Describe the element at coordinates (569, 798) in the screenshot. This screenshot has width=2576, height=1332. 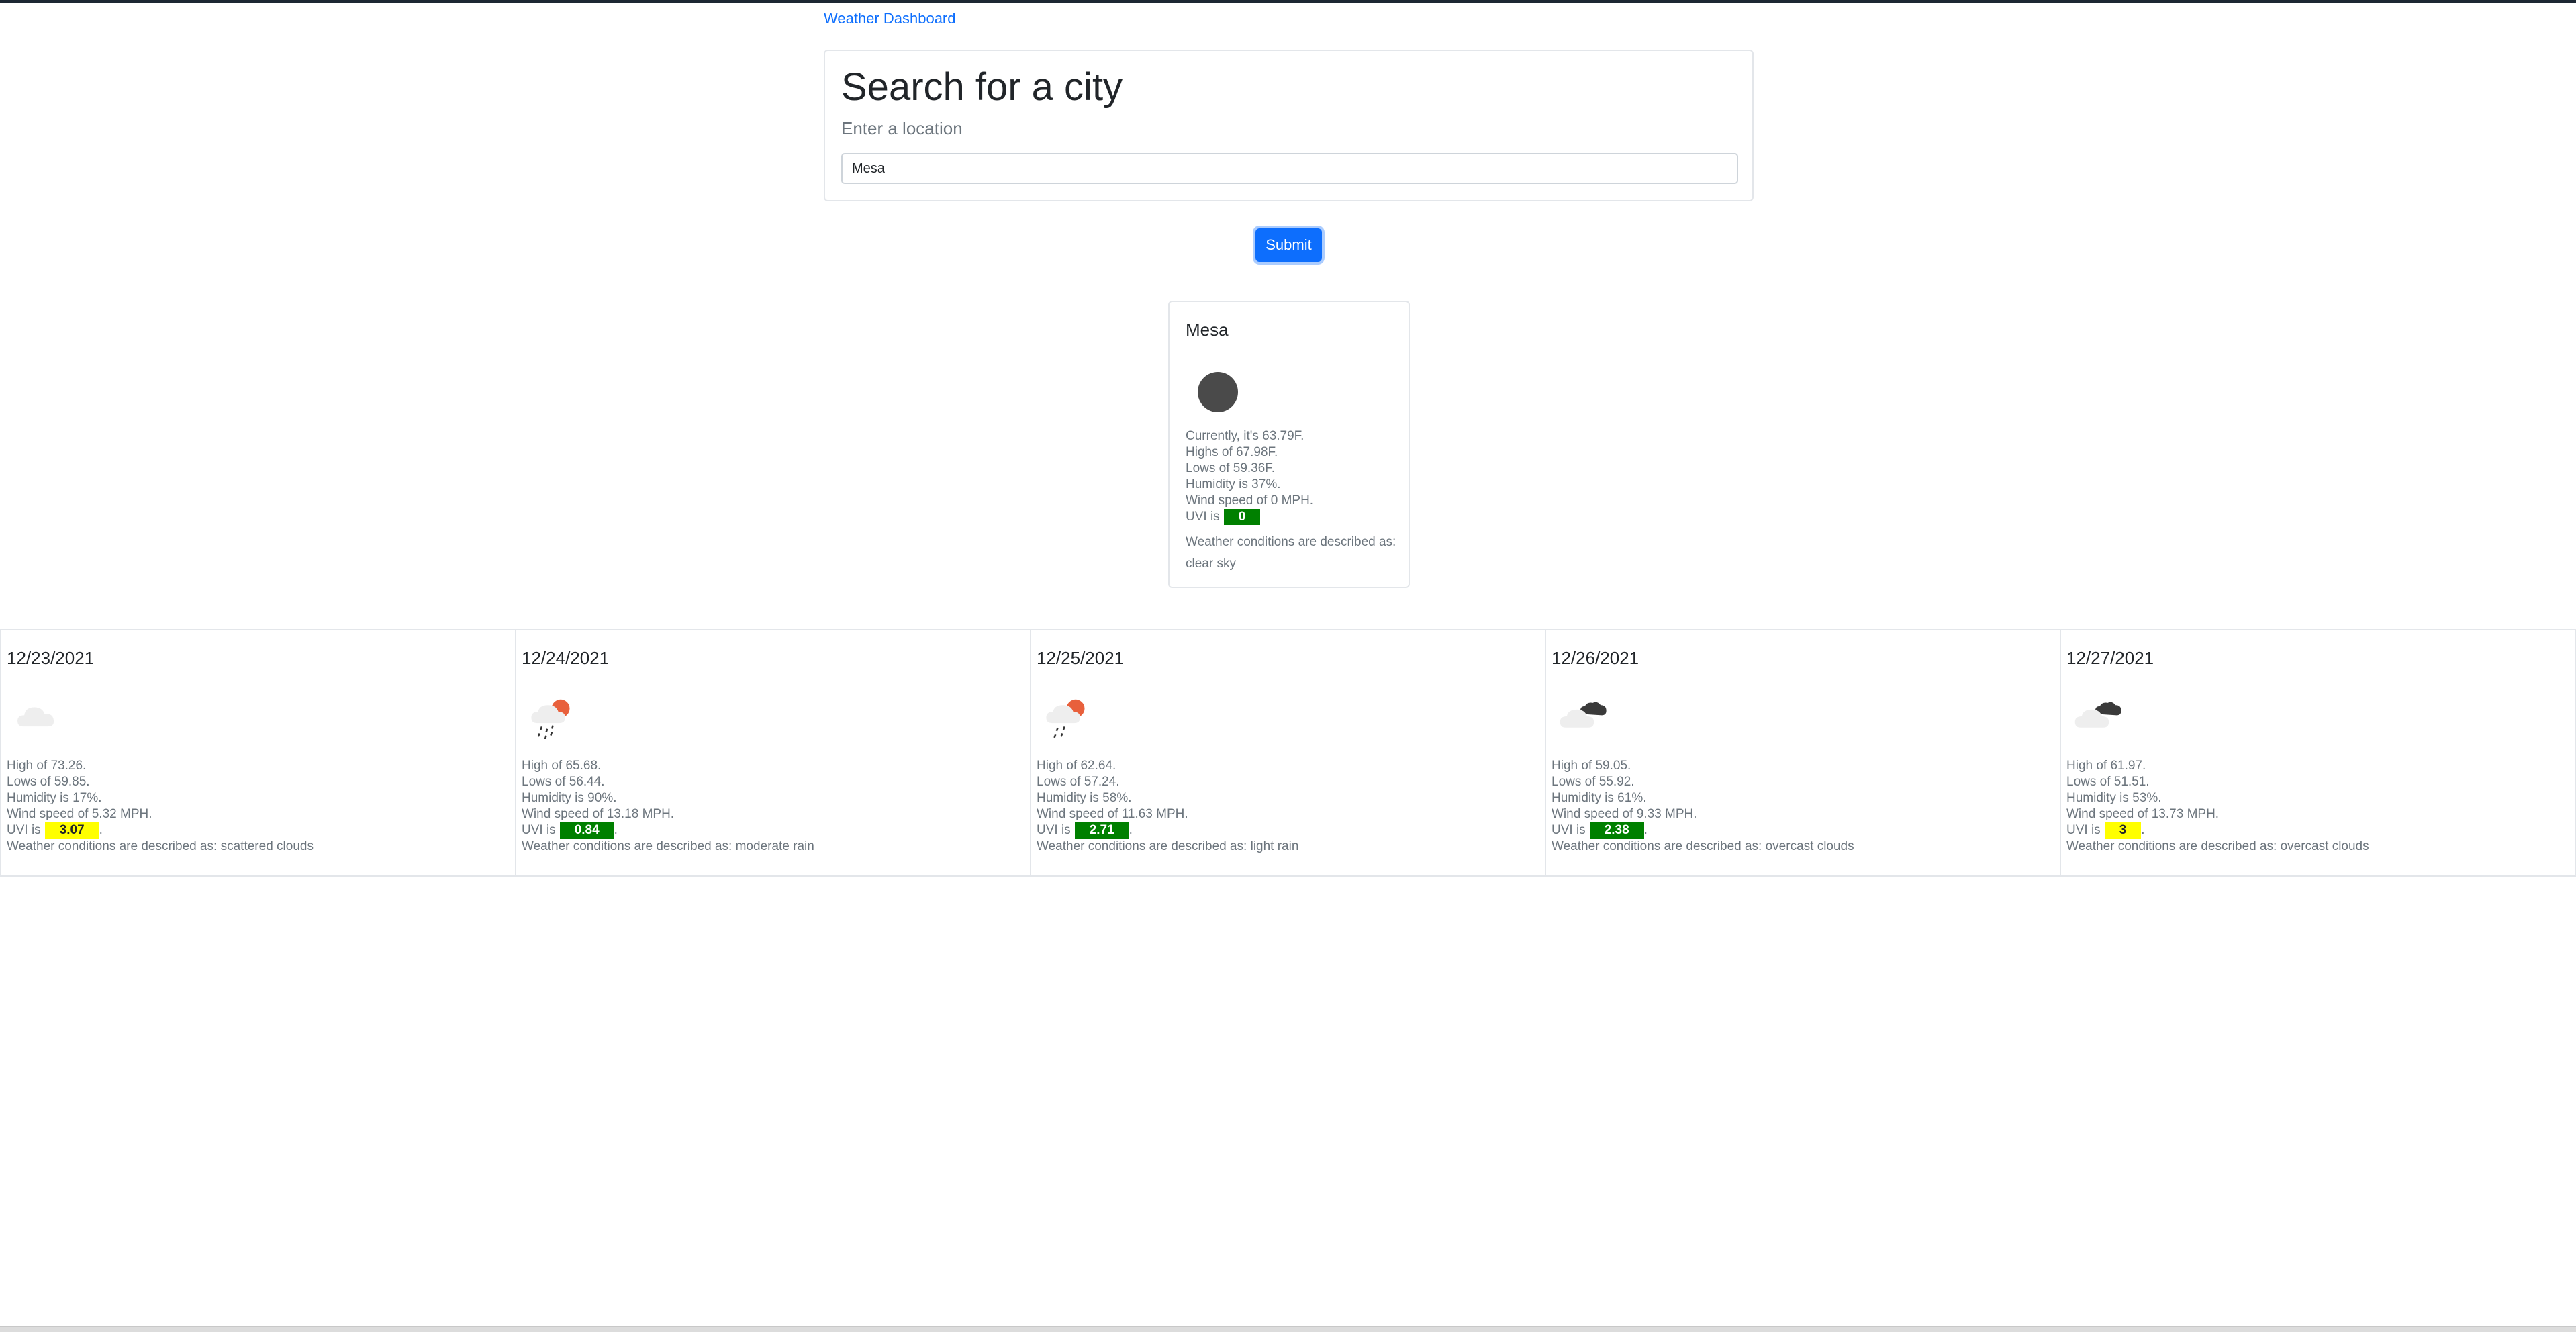
I see `forecast-humidity: Humidity is 90%.` at that location.